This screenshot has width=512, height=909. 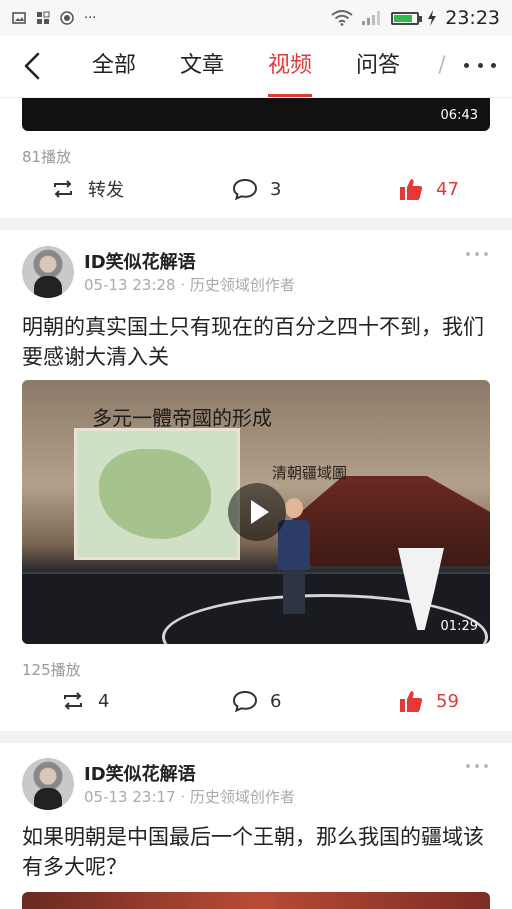 What do you see at coordinates (19, 18) in the screenshot?
I see `image-icon` at bounding box center [19, 18].